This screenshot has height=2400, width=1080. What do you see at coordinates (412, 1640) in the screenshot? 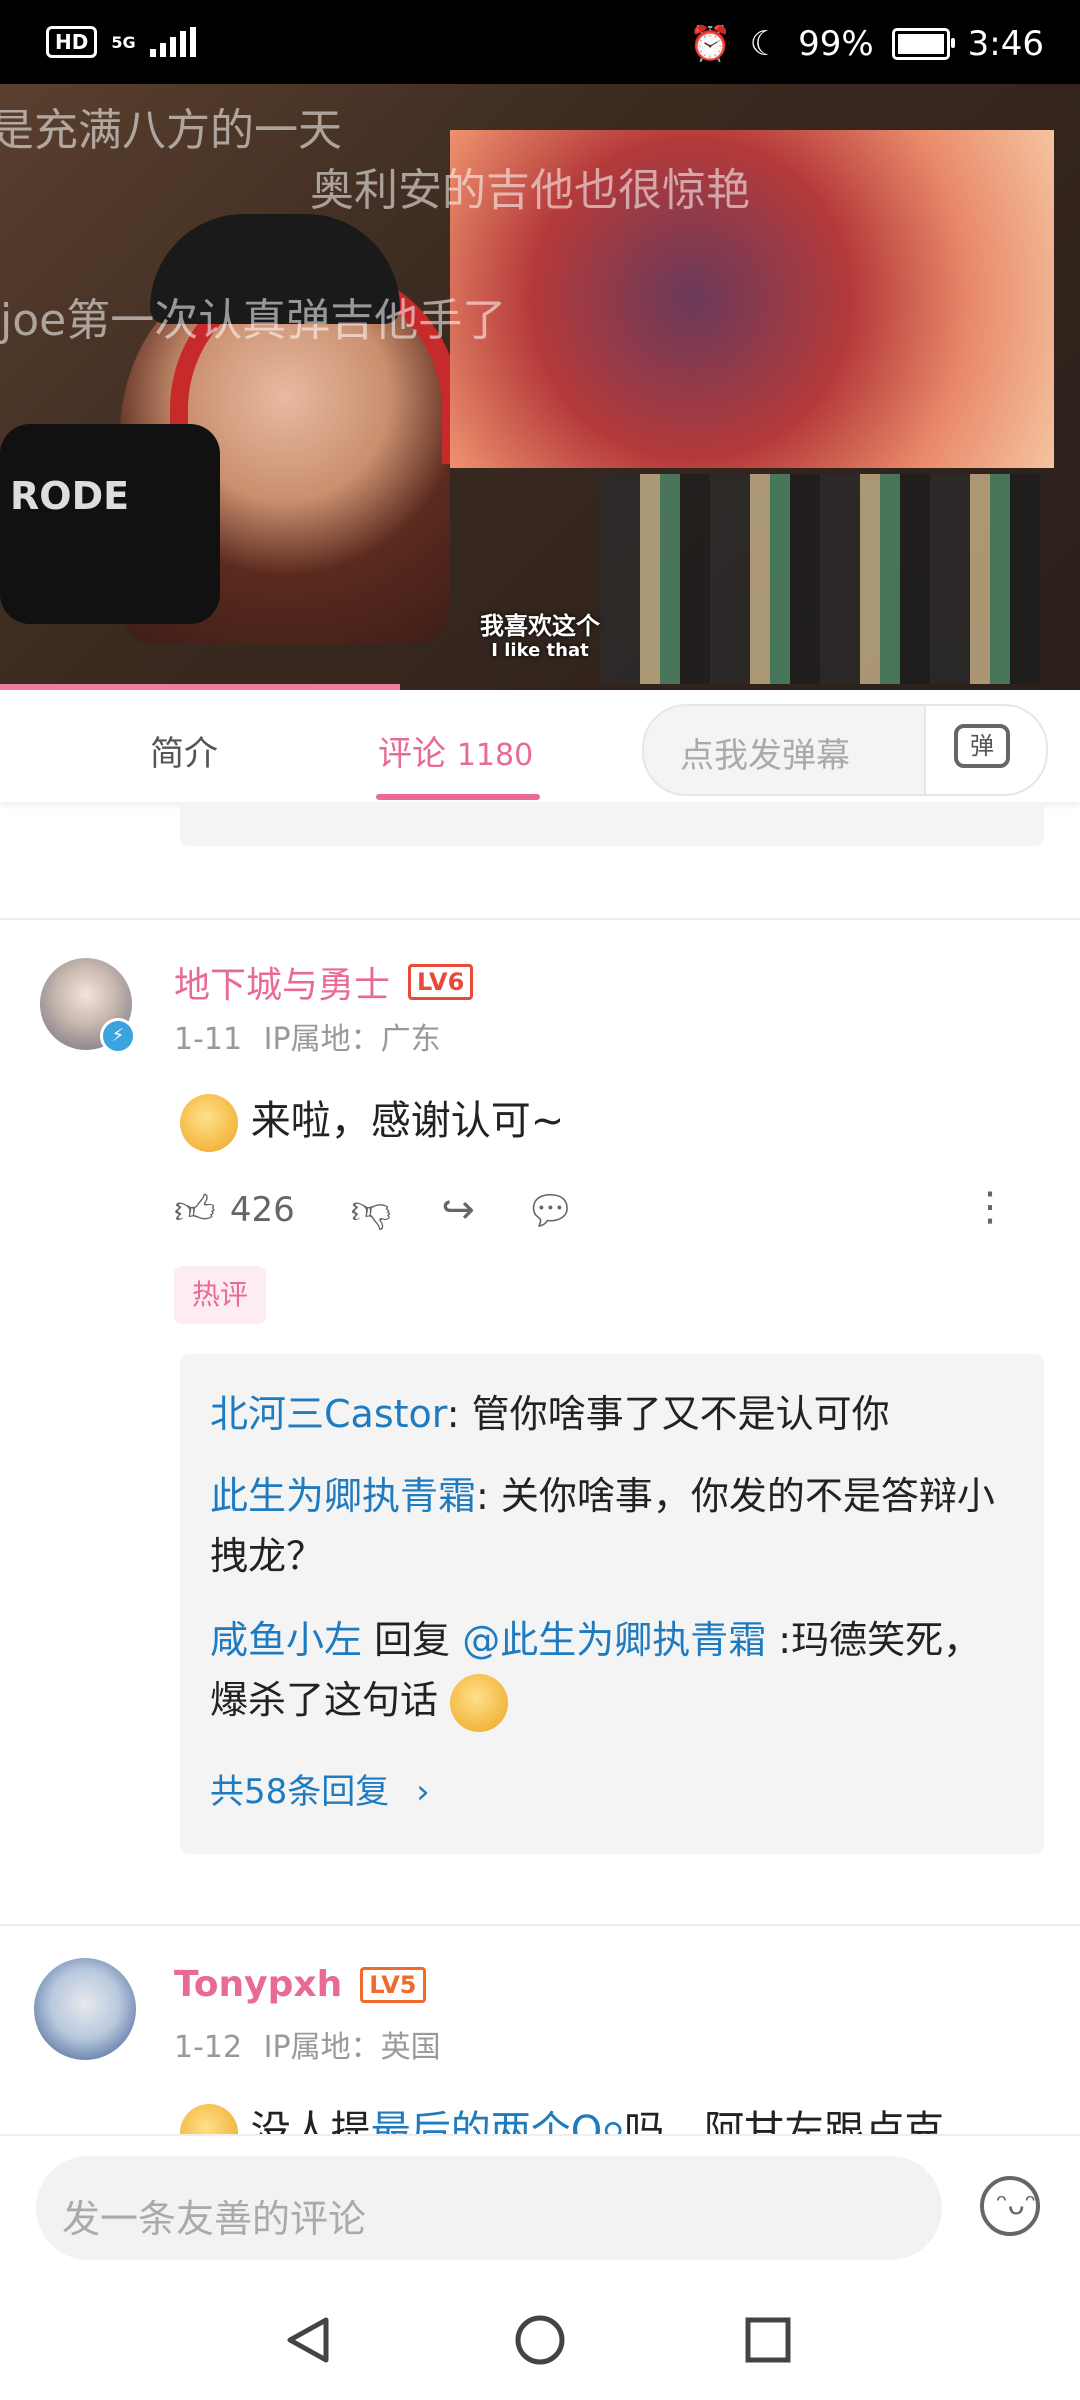
I see `reply-word: 回复` at bounding box center [412, 1640].